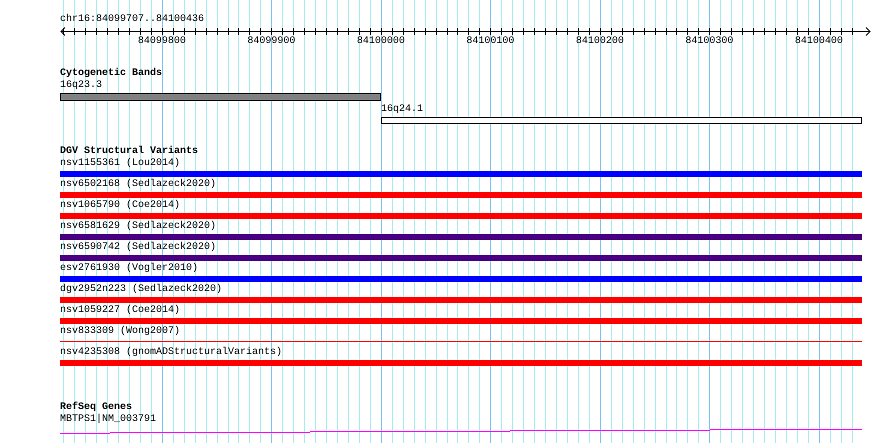 The width and height of the screenshot is (890, 443). What do you see at coordinates (402, 110) in the screenshot?
I see `band-label: 16q24.1` at bounding box center [402, 110].